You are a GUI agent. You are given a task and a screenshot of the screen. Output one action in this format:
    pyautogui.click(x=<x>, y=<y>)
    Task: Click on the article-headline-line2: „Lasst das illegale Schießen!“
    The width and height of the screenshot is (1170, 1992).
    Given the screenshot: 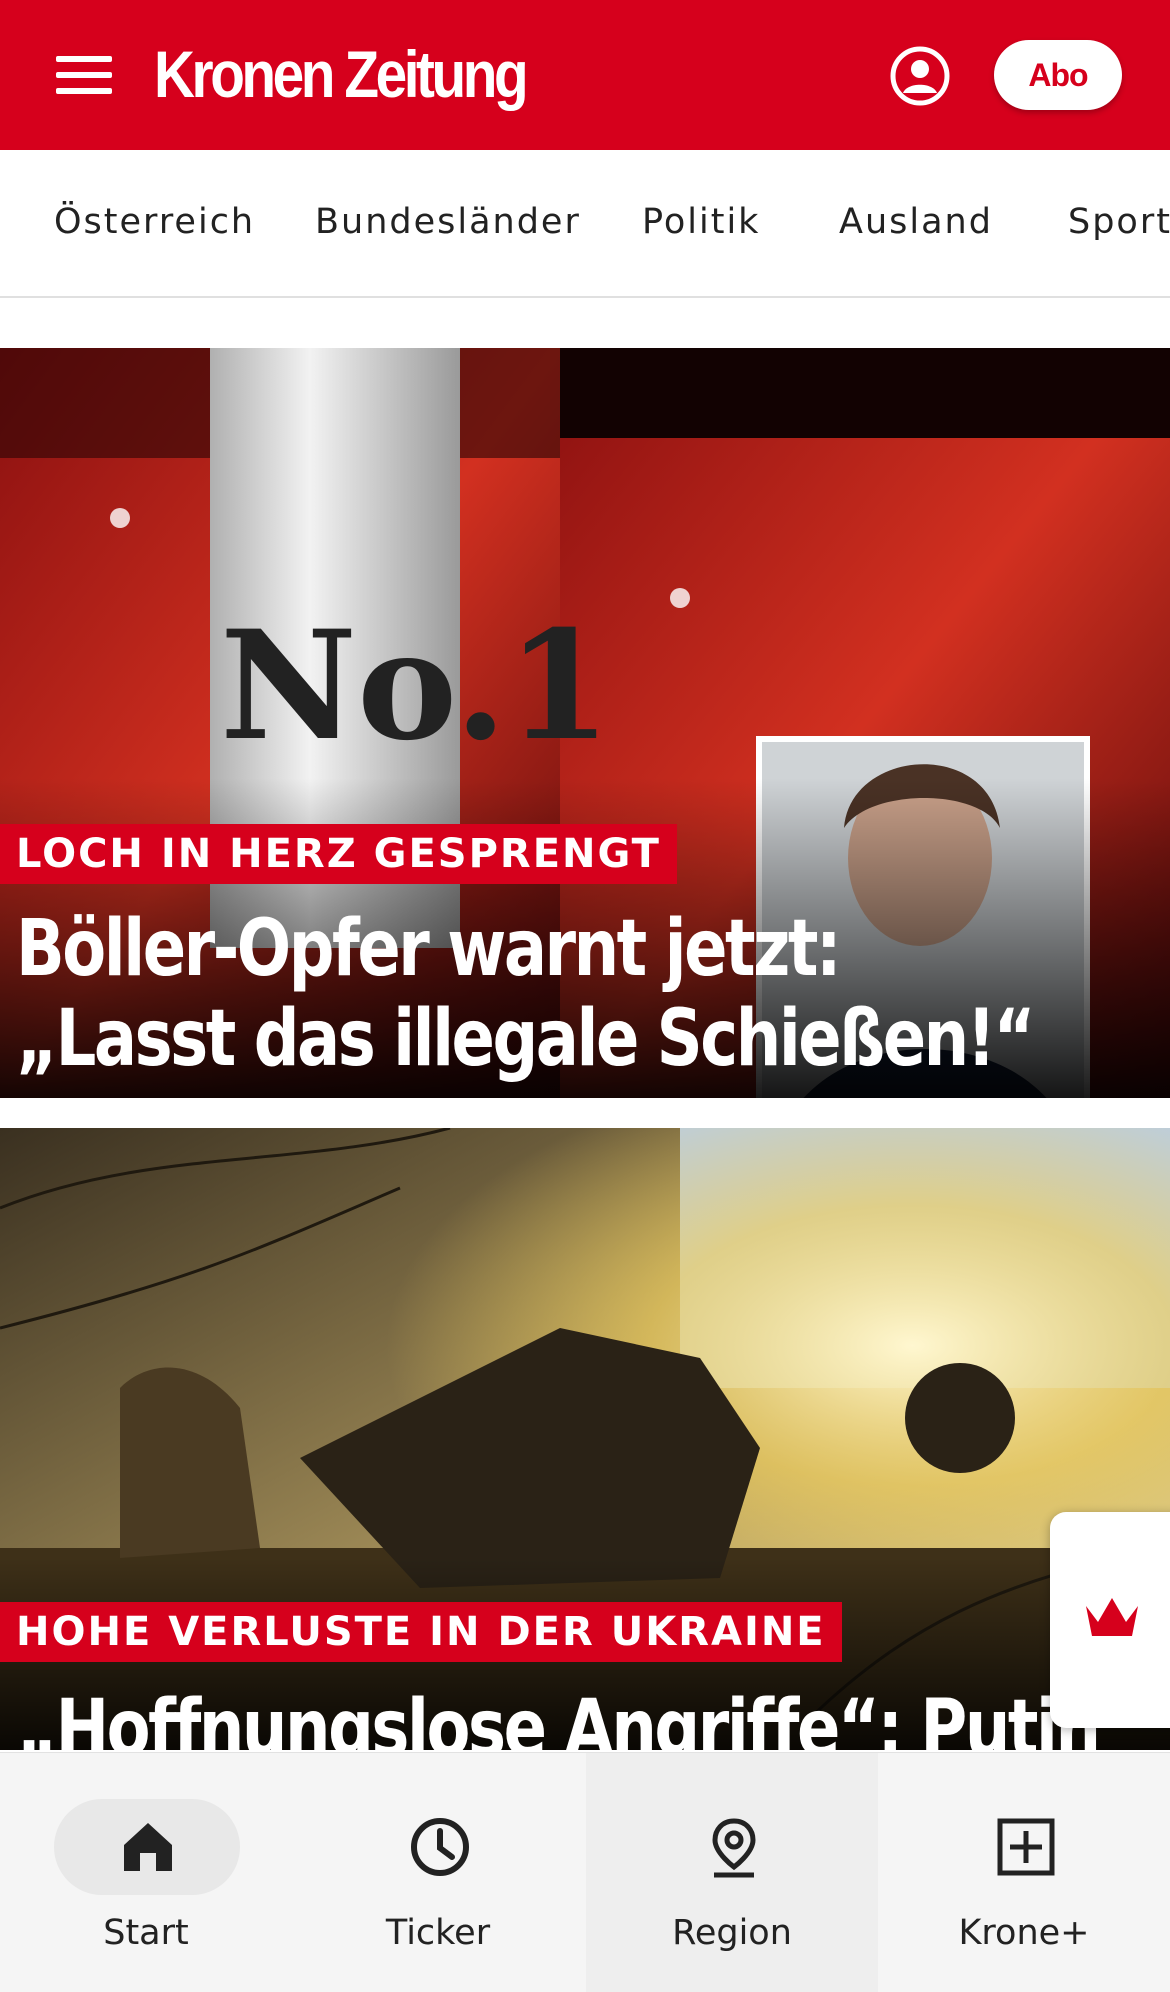 What is the action you would take?
    pyautogui.click(x=525, y=1039)
    